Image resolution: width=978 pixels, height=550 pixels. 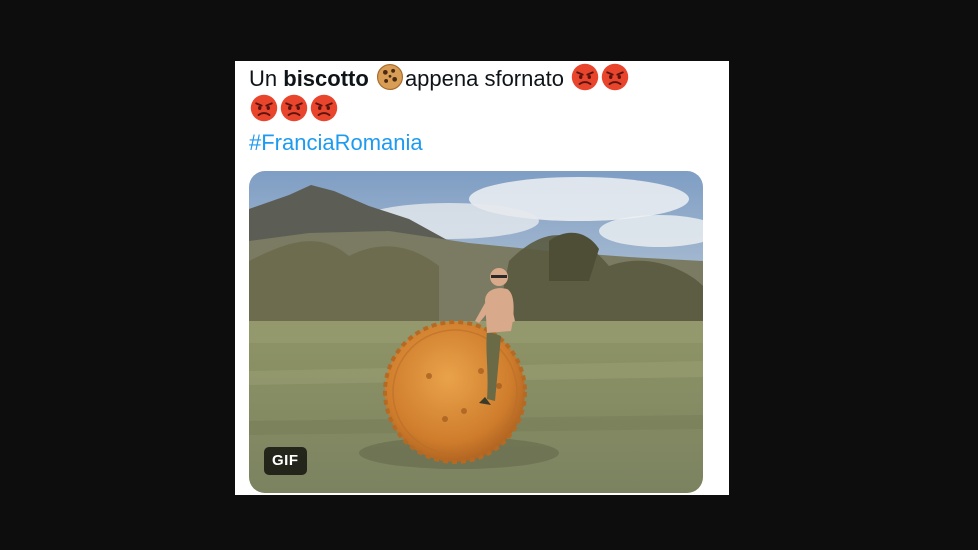 What do you see at coordinates (326, 78) in the screenshot?
I see `tweet-text-bold: biscotto` at bounding box center [326, 78].